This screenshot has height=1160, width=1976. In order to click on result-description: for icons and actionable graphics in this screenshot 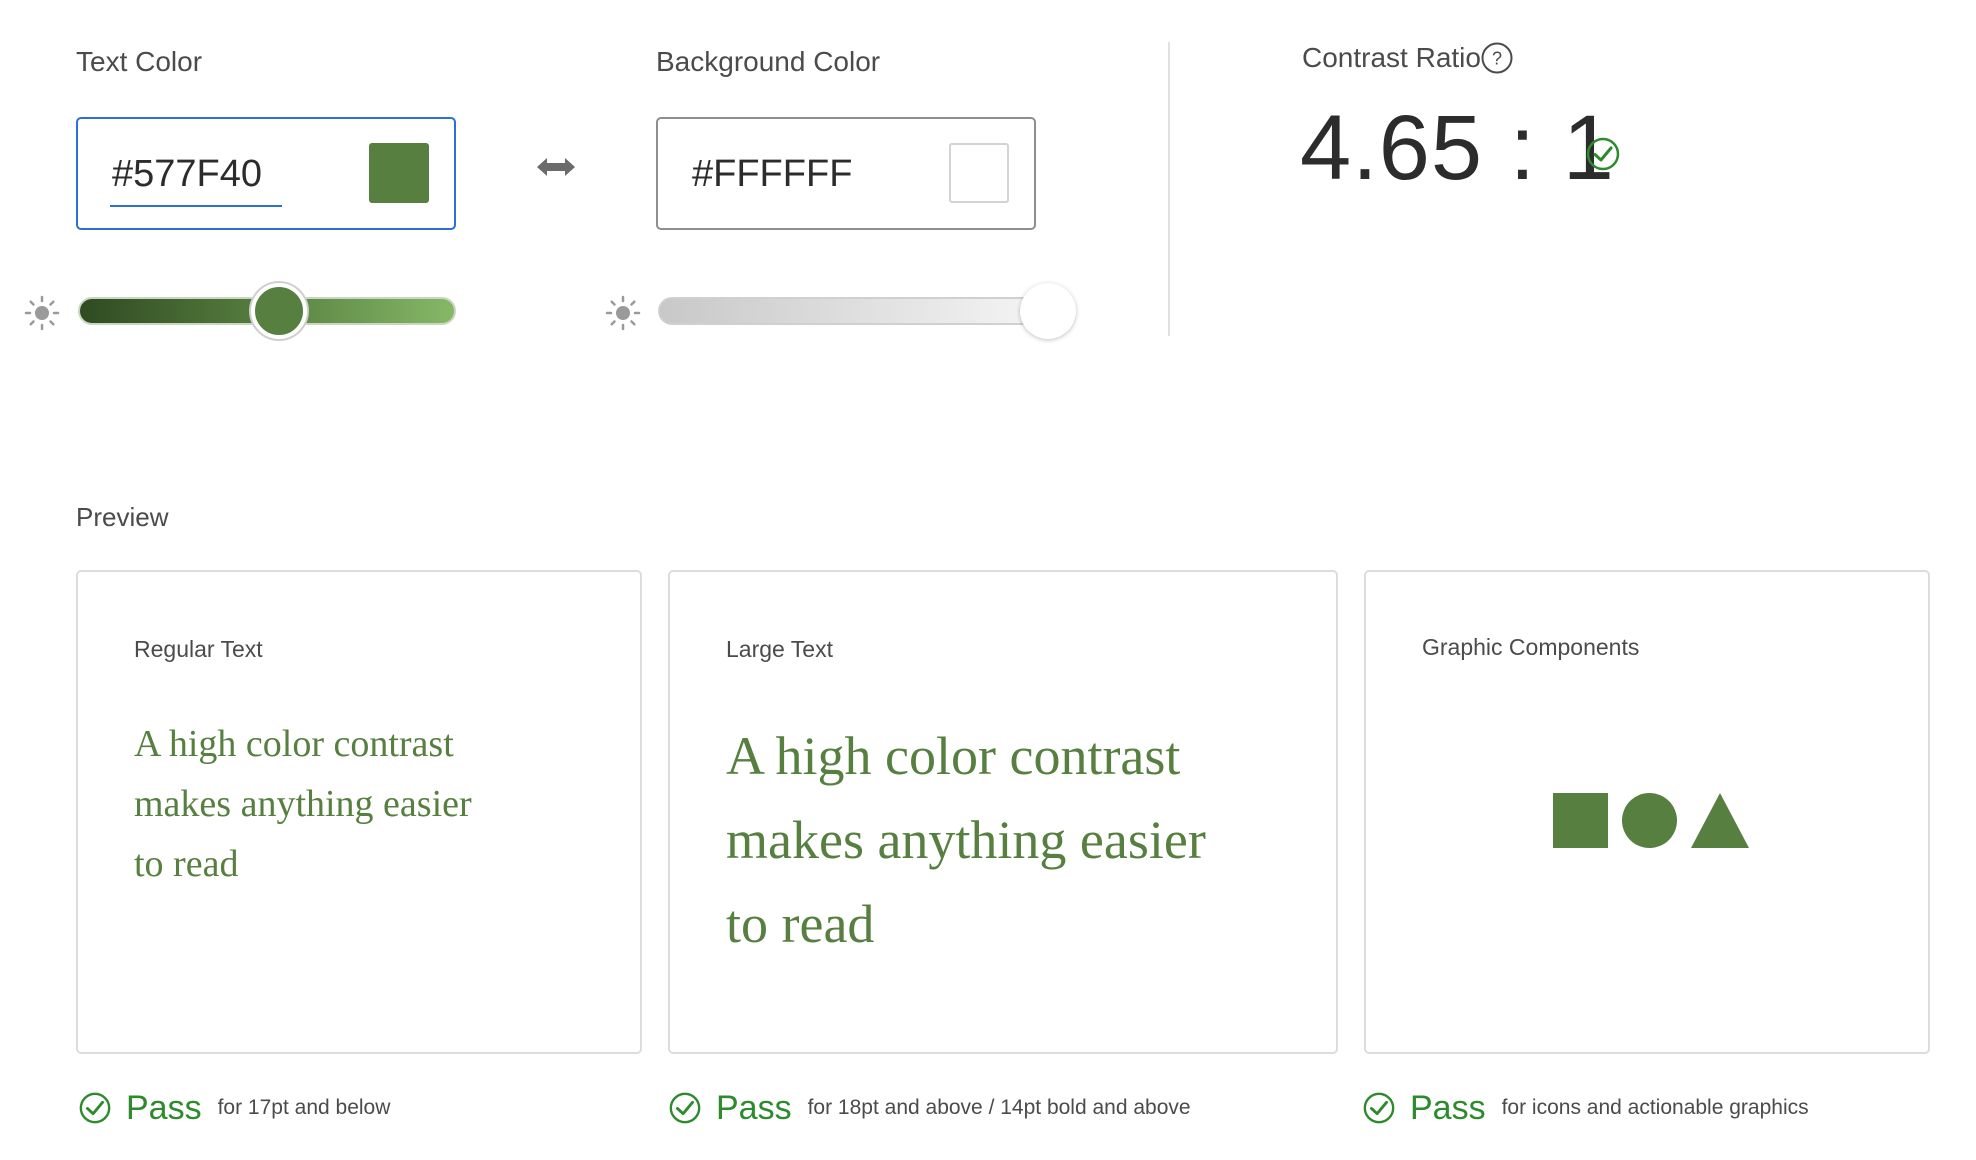, I will do `click(1655, 1107)`.